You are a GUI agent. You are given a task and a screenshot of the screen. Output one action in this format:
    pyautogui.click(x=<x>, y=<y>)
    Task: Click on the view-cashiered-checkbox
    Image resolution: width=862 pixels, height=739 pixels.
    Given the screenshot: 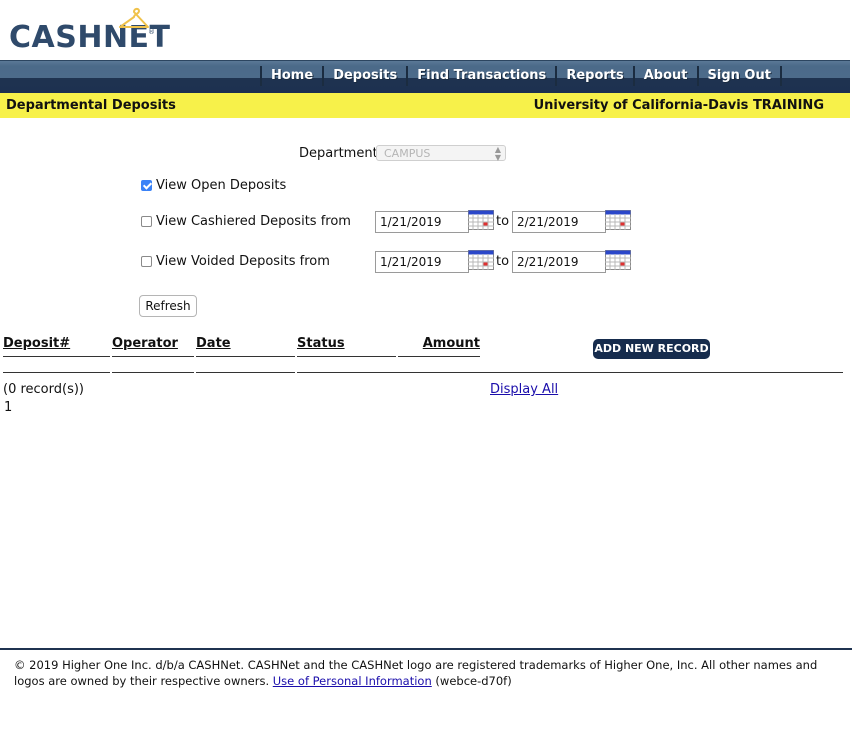 What is the action you would take?
    pyautogui.click(x=146, y=221)
    